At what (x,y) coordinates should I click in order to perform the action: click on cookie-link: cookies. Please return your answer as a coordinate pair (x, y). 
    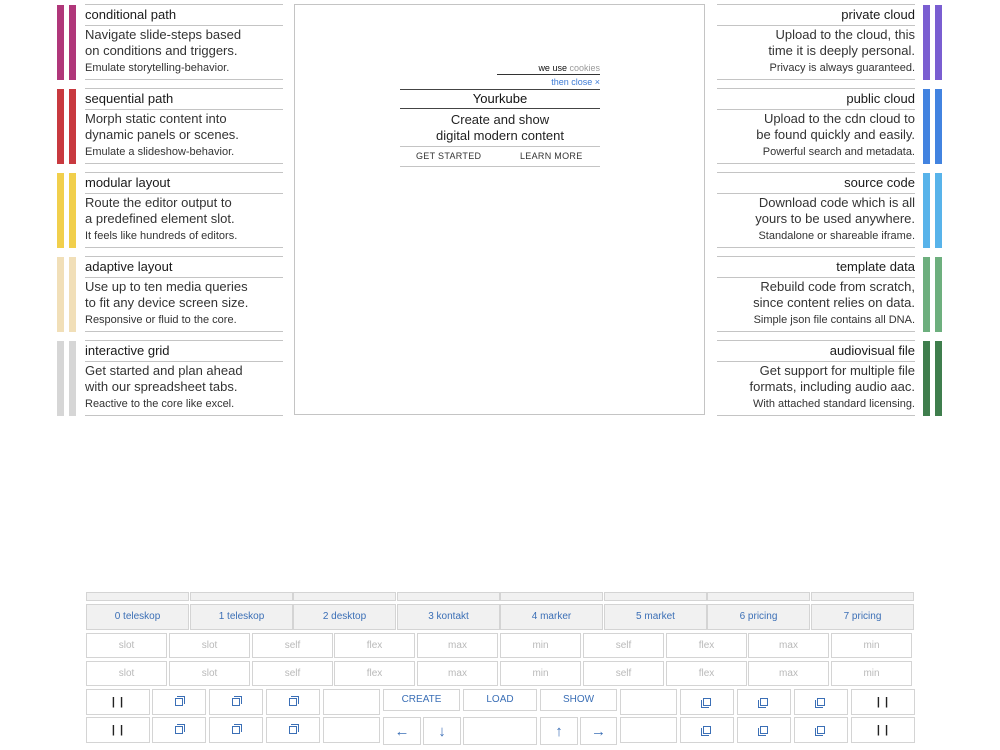
    Looking at the image, I should click on (584, 68).